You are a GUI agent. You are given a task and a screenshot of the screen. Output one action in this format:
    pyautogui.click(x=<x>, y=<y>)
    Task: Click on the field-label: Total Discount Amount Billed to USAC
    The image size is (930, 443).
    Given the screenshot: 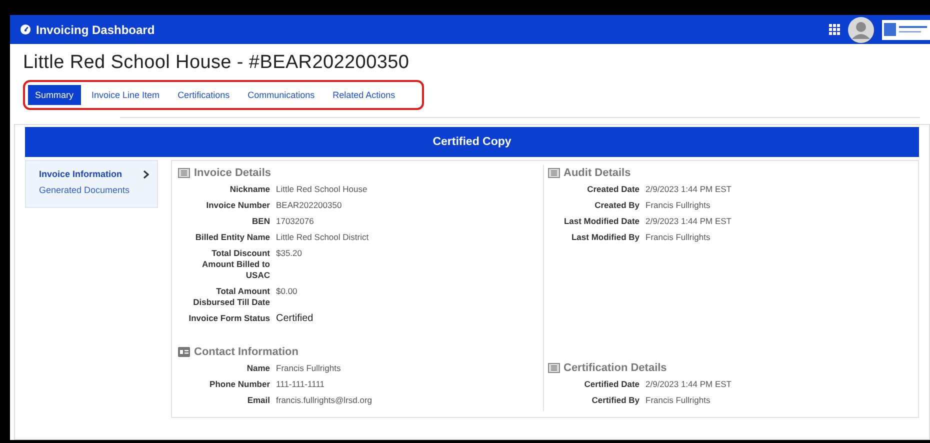 What is the action you would take?
    pyautogui.click(x=235, y=264)
    